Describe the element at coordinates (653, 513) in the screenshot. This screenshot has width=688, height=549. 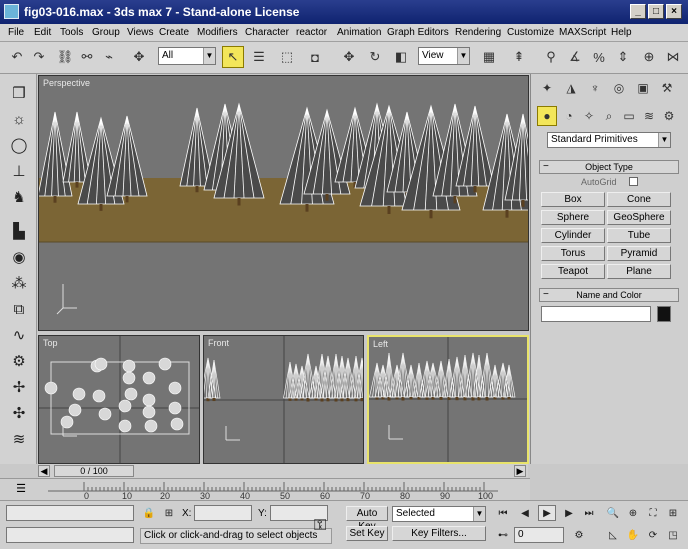
I see `zoom-extents-icon: ⛶` at that location.